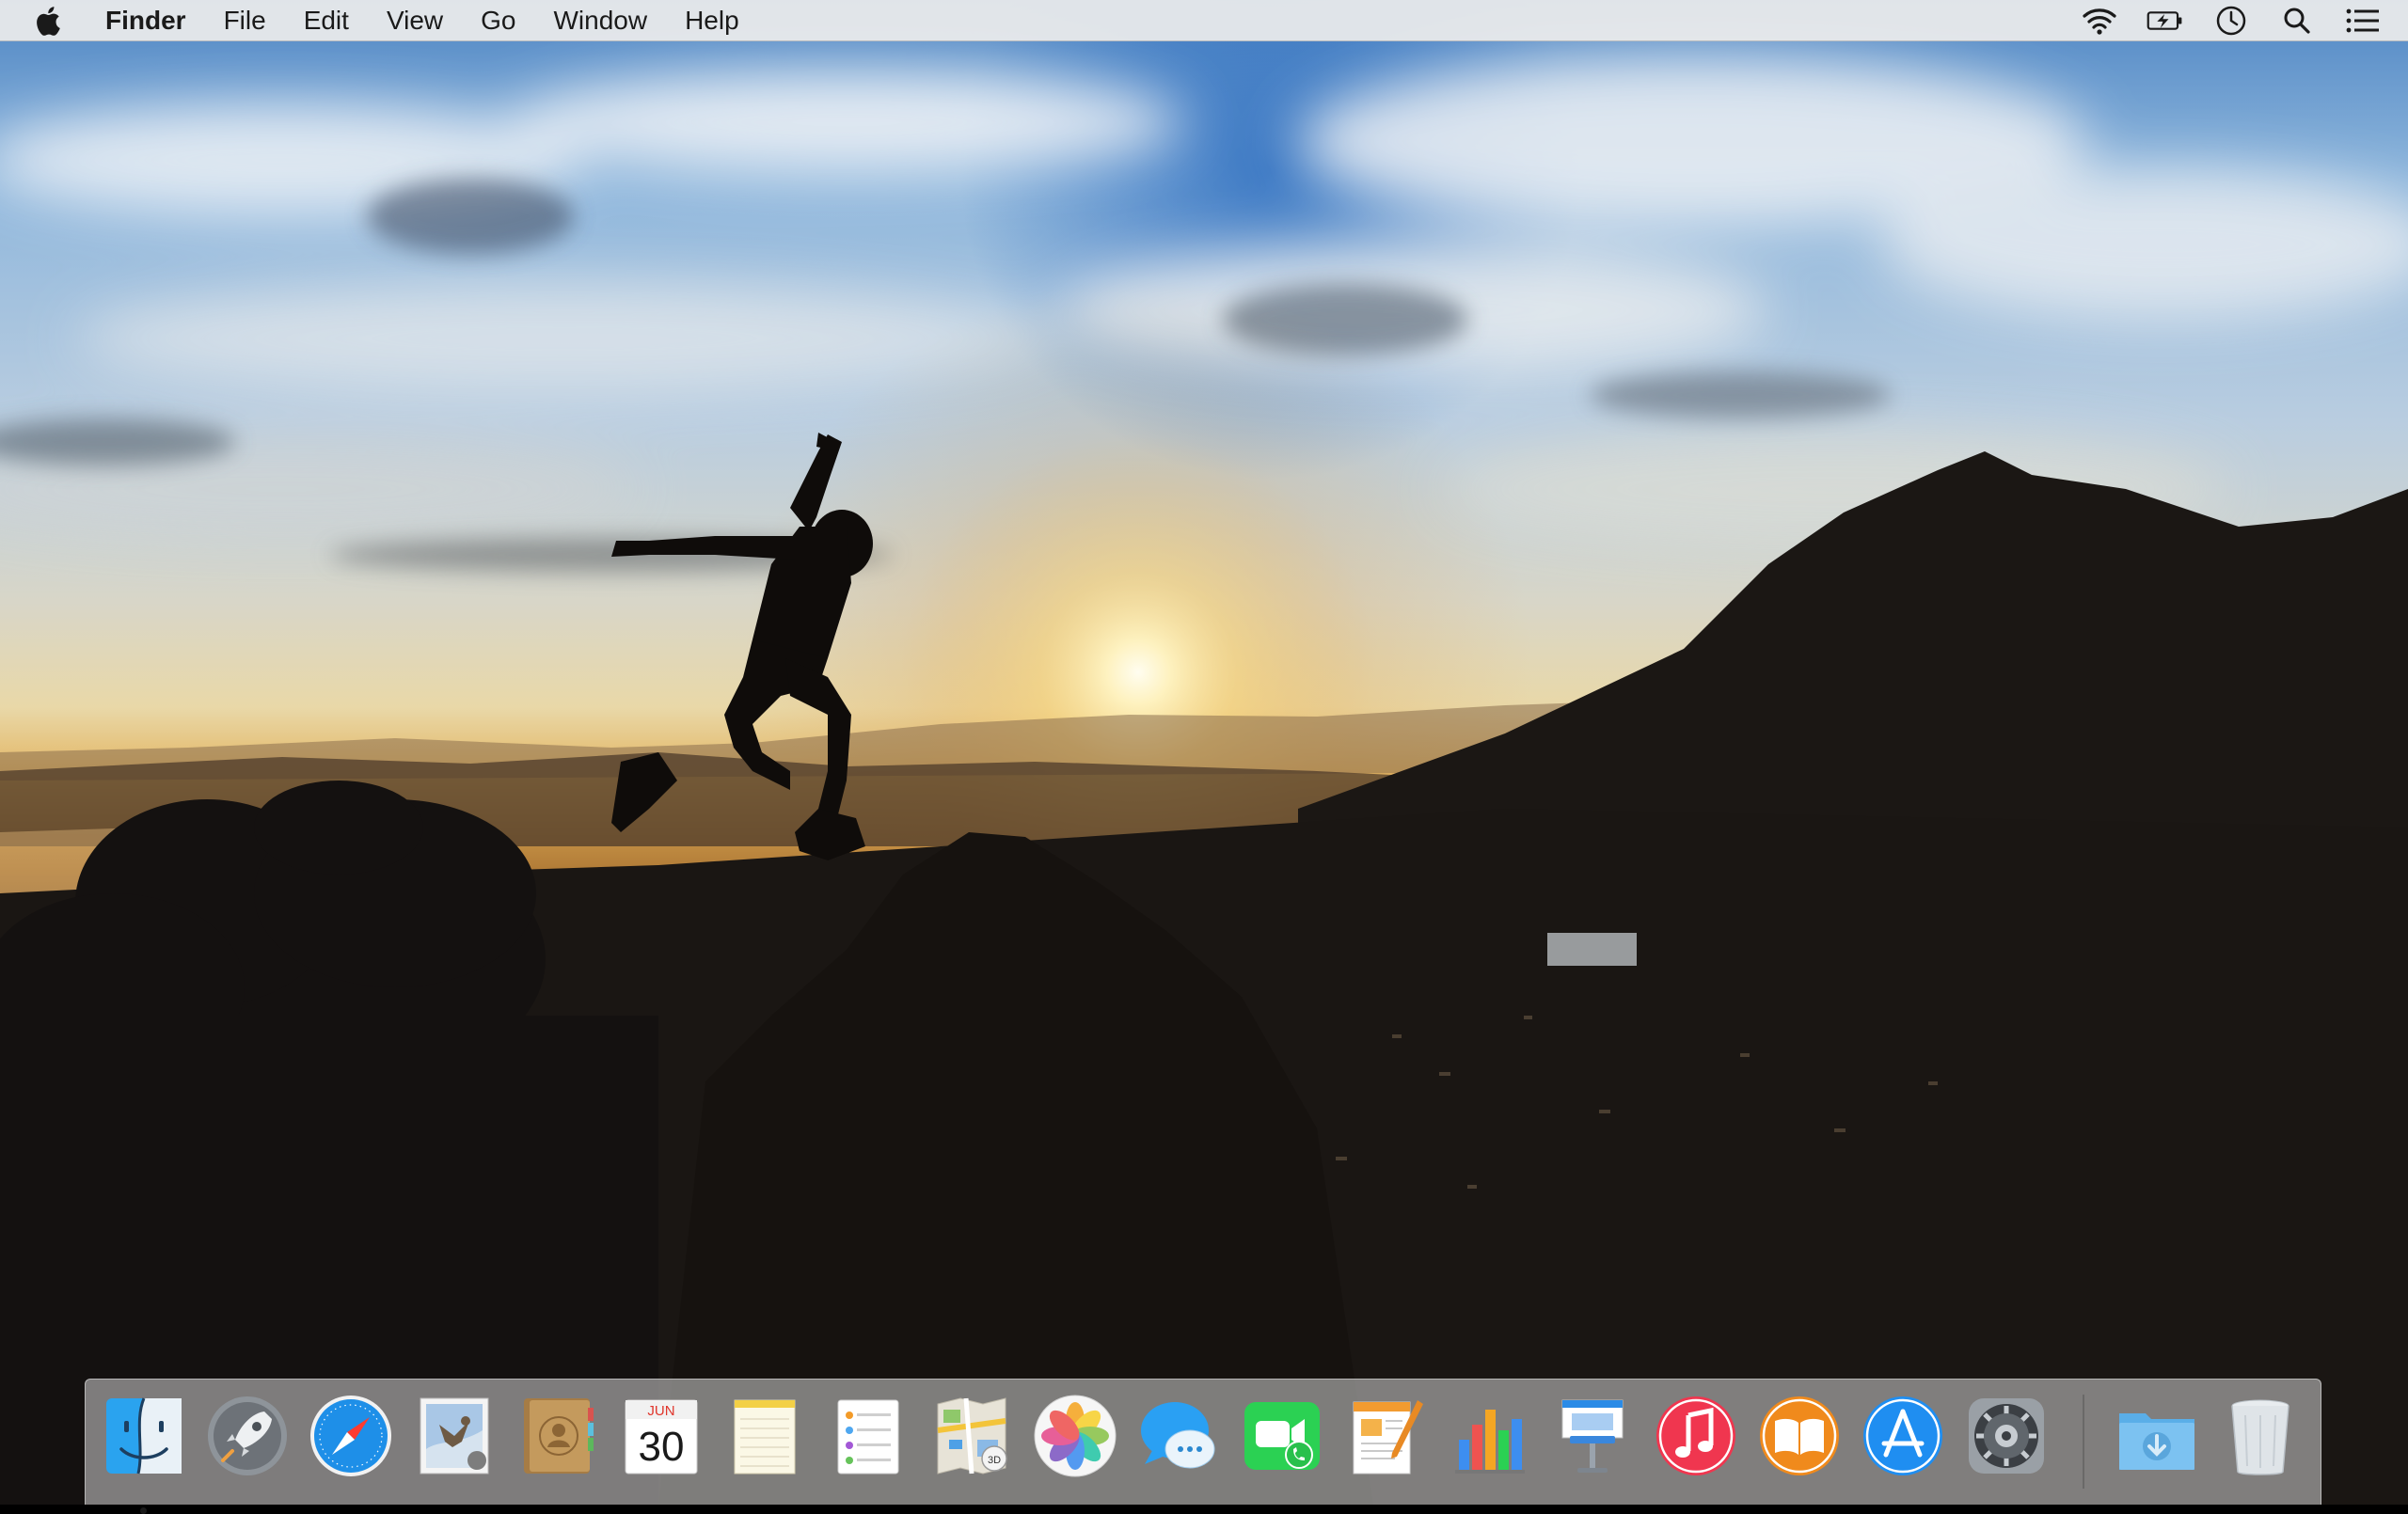 This screenshot has height=1514, width=2408. I want to click on dock-system-preferences, so click(2007, 1436).